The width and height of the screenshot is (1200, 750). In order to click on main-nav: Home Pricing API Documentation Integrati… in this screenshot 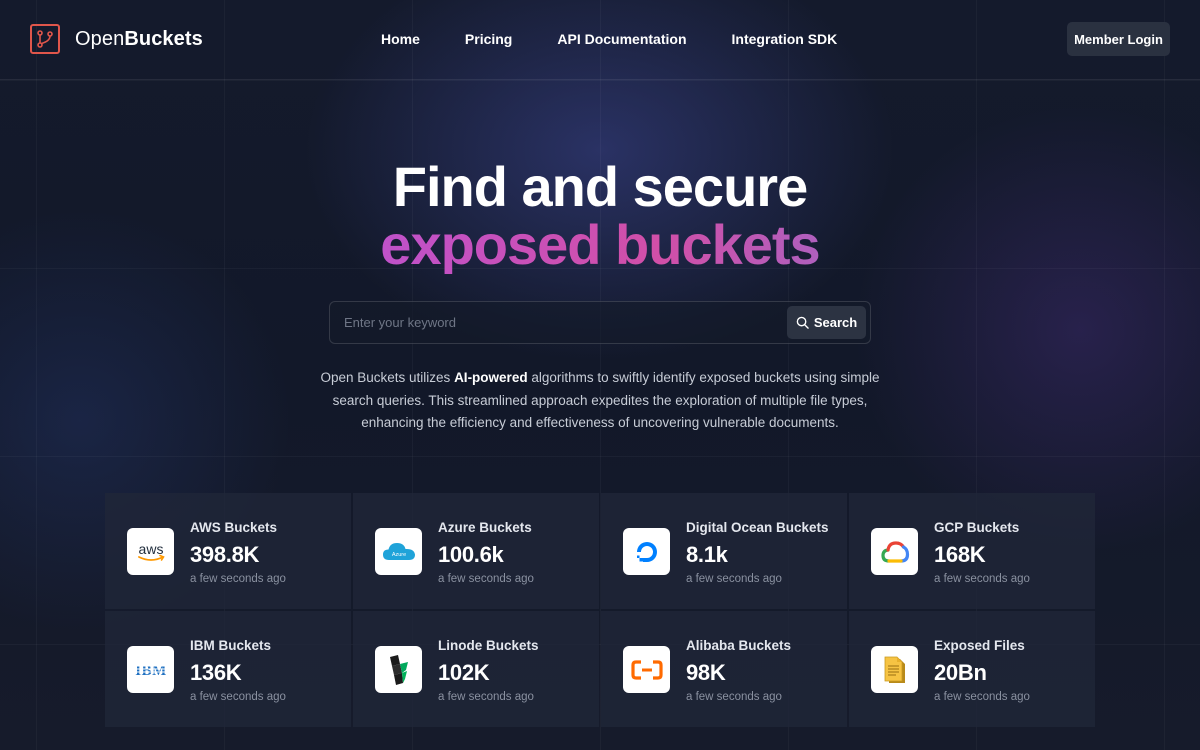, I will do `click(609, 39)`.